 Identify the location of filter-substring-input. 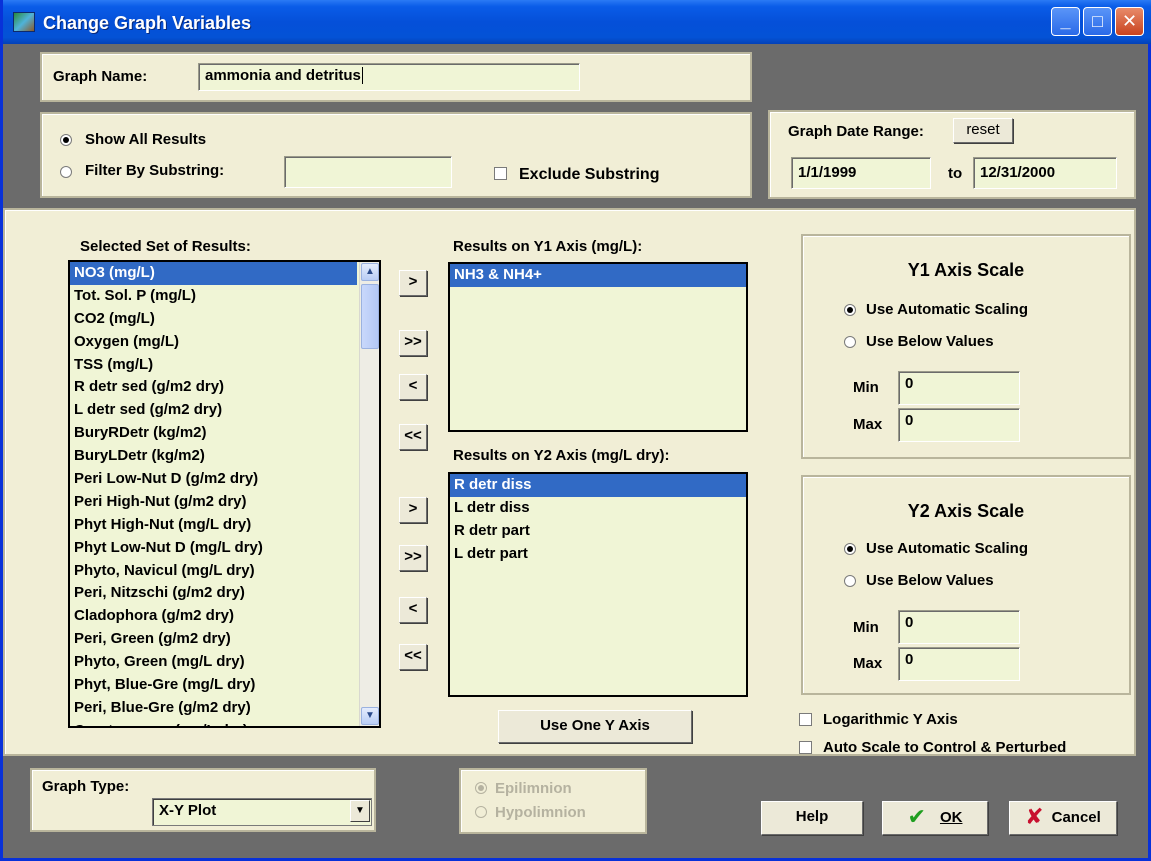
(368, 172).